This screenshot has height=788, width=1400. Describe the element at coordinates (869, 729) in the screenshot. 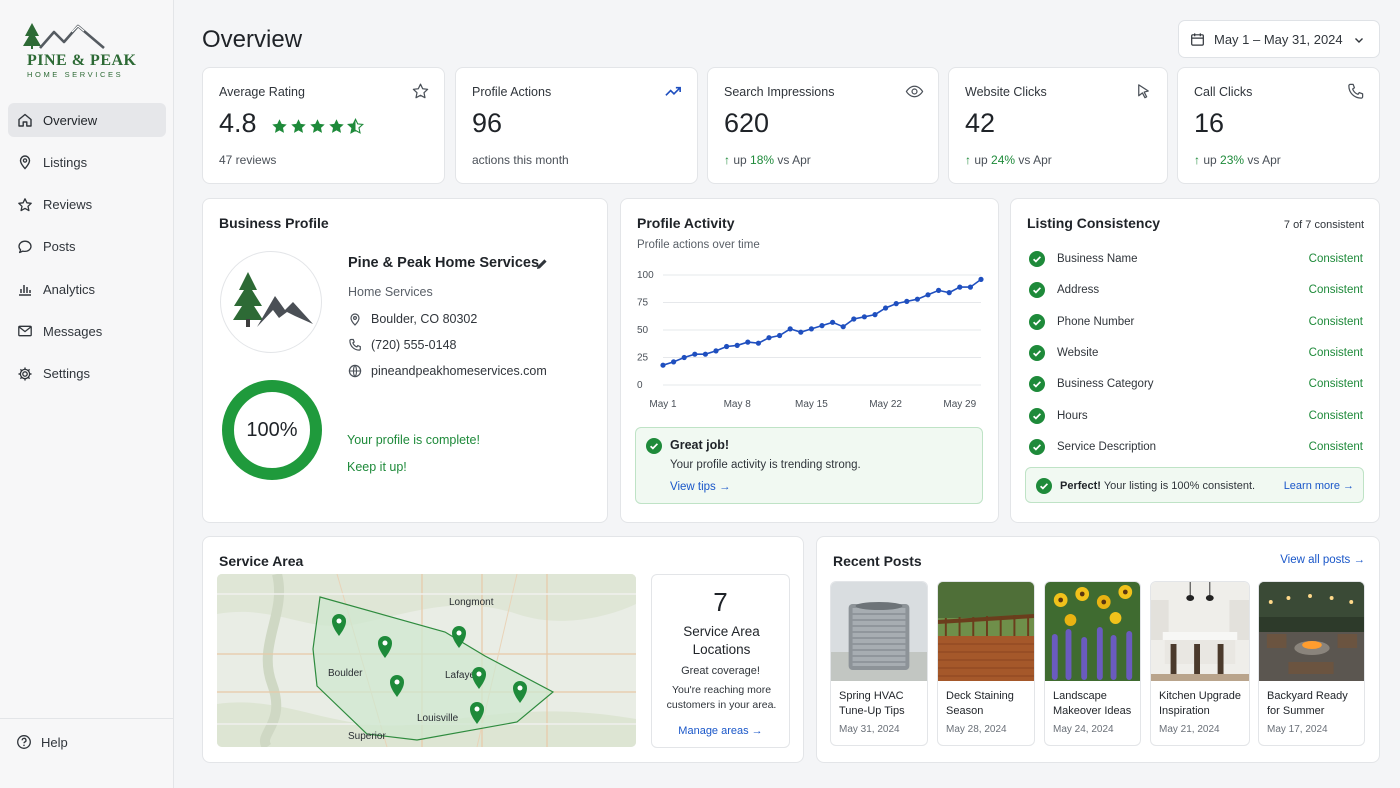

I see `post-date: May 31, 2024` at that location.